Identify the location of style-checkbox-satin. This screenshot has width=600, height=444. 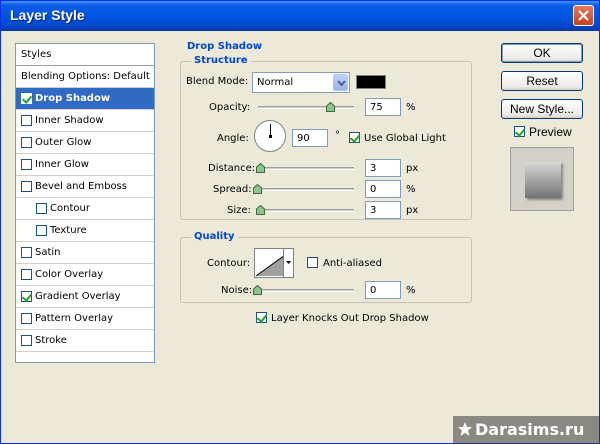
(26, 252).